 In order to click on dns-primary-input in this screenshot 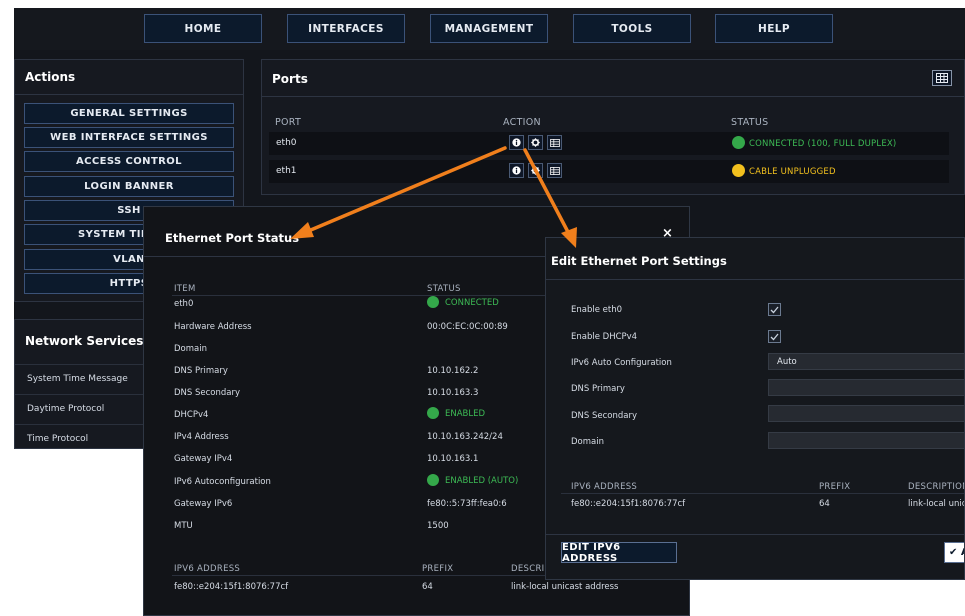, I will do `click(866, 387)`.